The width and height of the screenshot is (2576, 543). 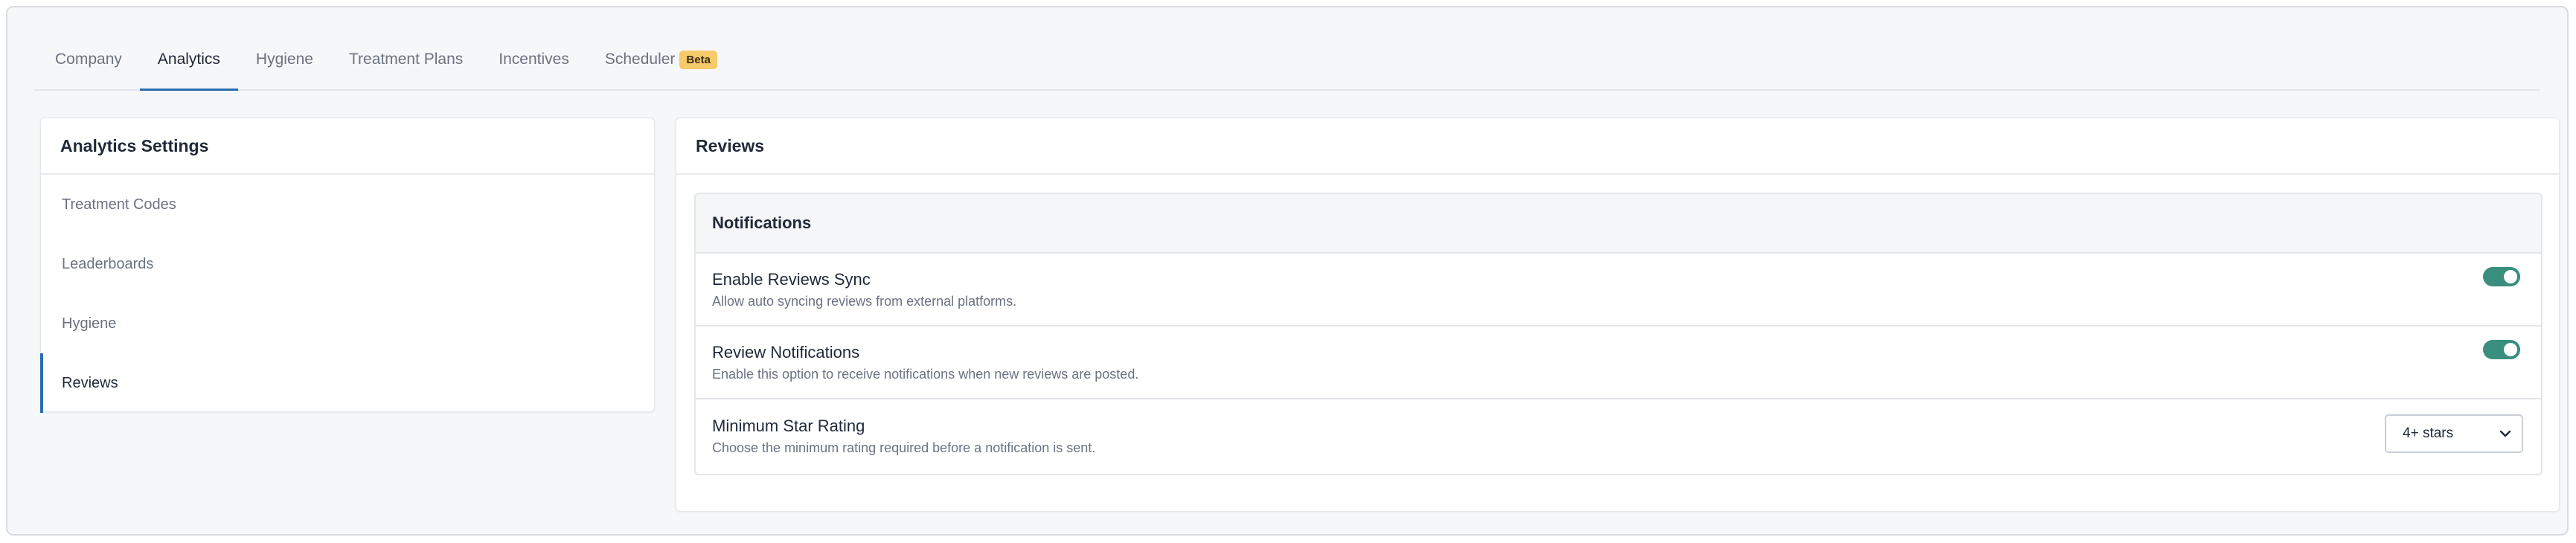 What do you see at coordinates (108, 263) in the screenshot?
I see `sidebar-item-label: Leaderboards` at bounding box center [108, 263].